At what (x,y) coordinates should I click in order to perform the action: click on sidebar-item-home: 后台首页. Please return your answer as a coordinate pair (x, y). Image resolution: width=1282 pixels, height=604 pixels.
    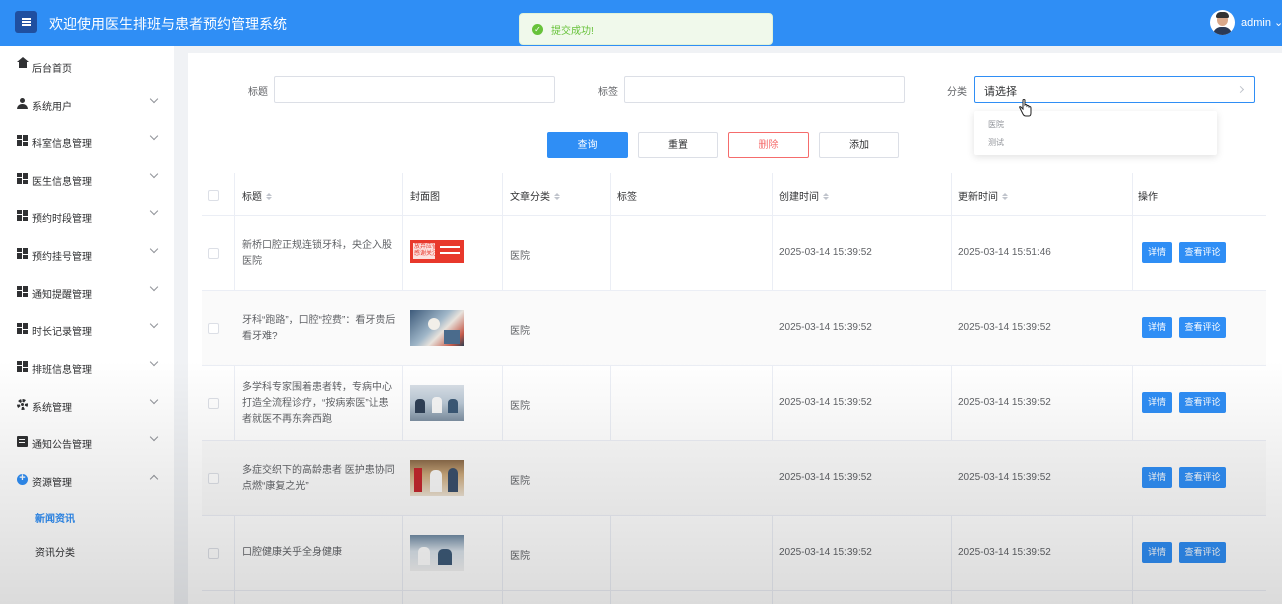
    Looking at the image, I should click on (87, 66).